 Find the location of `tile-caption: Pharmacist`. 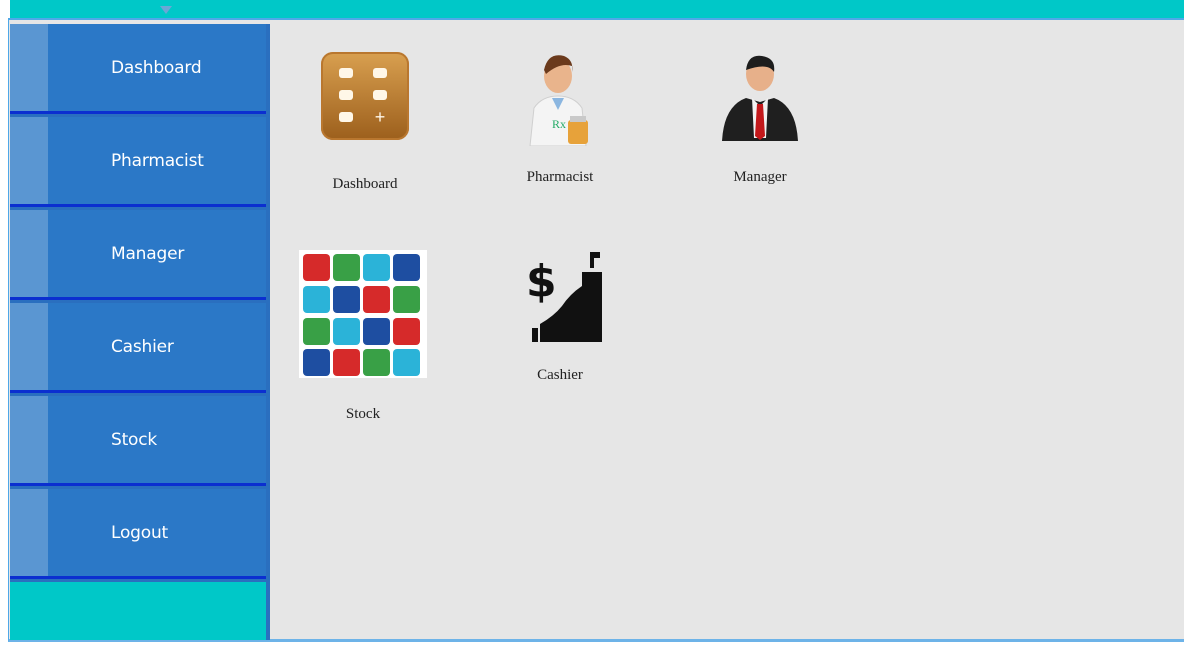

tile-caption: Pharmacist is located at coordinates (560, 177).